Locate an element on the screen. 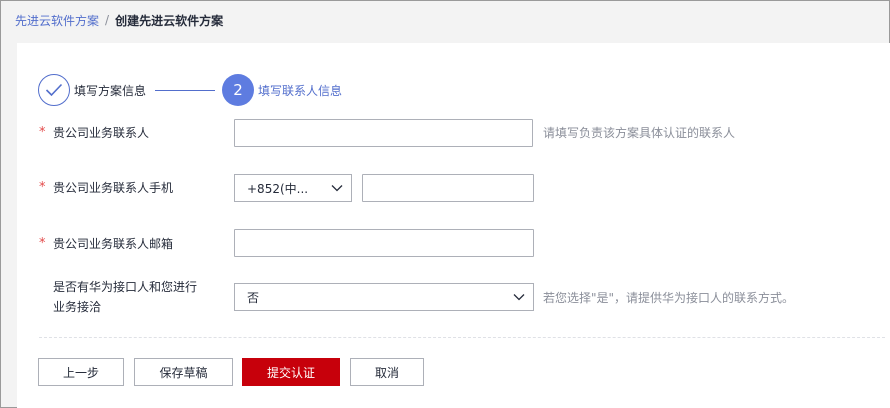 The height and width of the screenshot is (408, 890). huawei-contact-select: 否 is located at coordinates (384, 297).